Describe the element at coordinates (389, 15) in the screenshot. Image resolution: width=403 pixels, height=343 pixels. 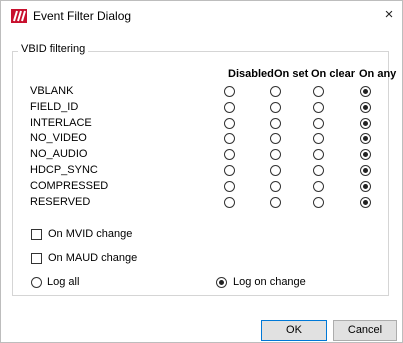
I see `close-icon: ×` at that location.